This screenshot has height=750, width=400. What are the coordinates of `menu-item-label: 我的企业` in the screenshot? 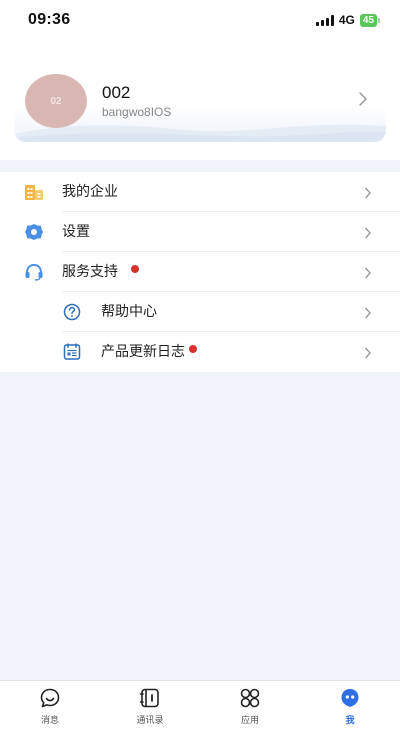 It's located at (90, 192).